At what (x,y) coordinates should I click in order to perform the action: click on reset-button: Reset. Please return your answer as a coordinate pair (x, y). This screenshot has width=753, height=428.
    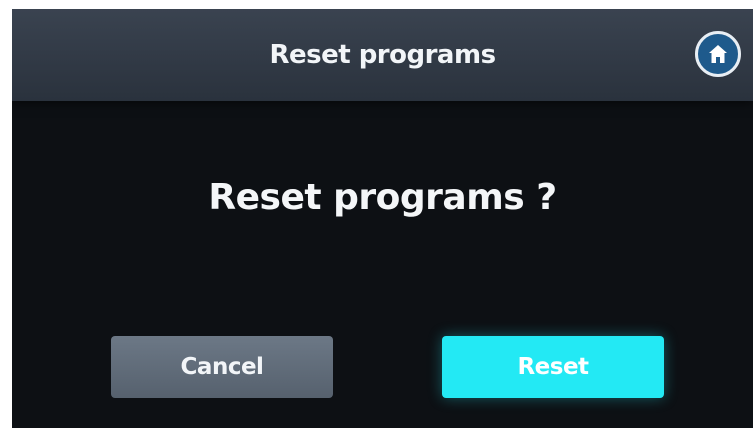
    Looking at the image, I should click on (553, 367).